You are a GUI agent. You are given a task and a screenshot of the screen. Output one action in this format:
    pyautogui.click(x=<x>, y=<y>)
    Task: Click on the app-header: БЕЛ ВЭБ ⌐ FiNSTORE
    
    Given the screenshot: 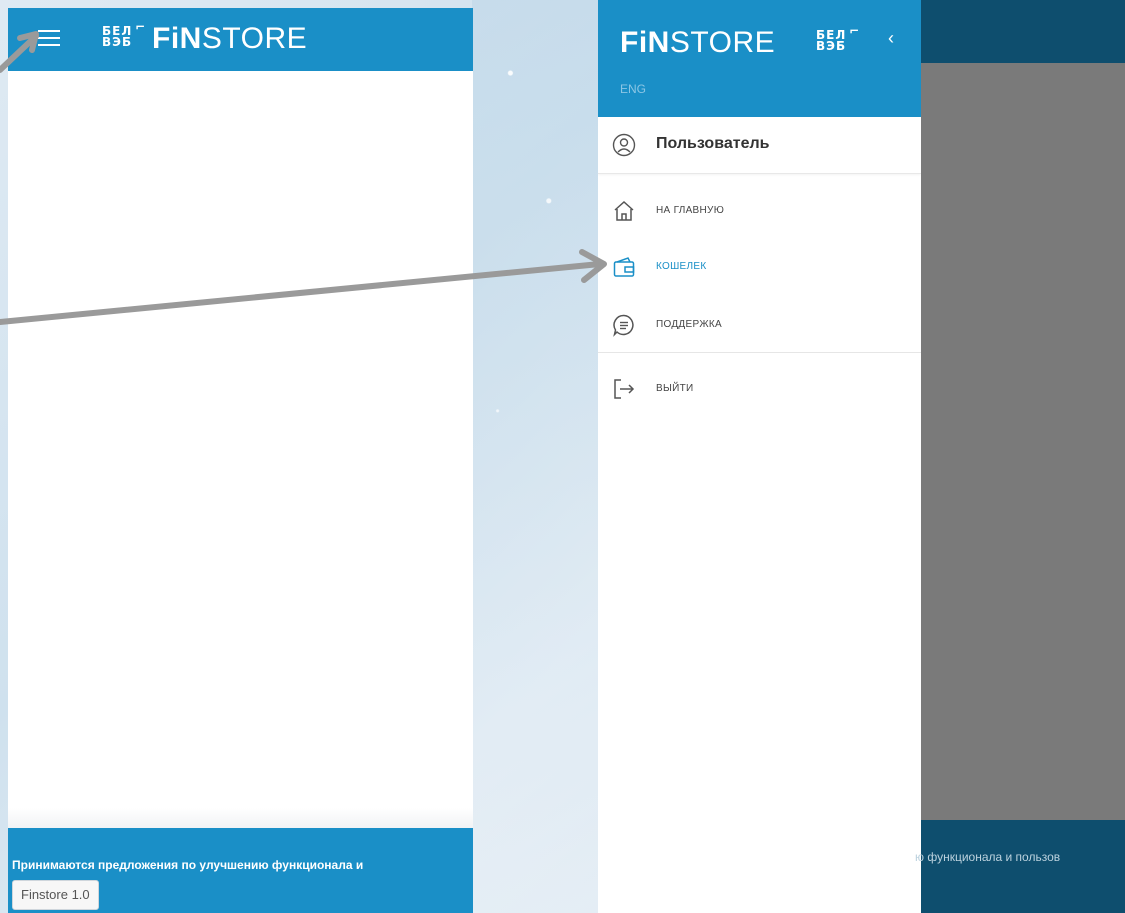 What is the action you would take?
    pyautogui.click(x=240, y=39)
    